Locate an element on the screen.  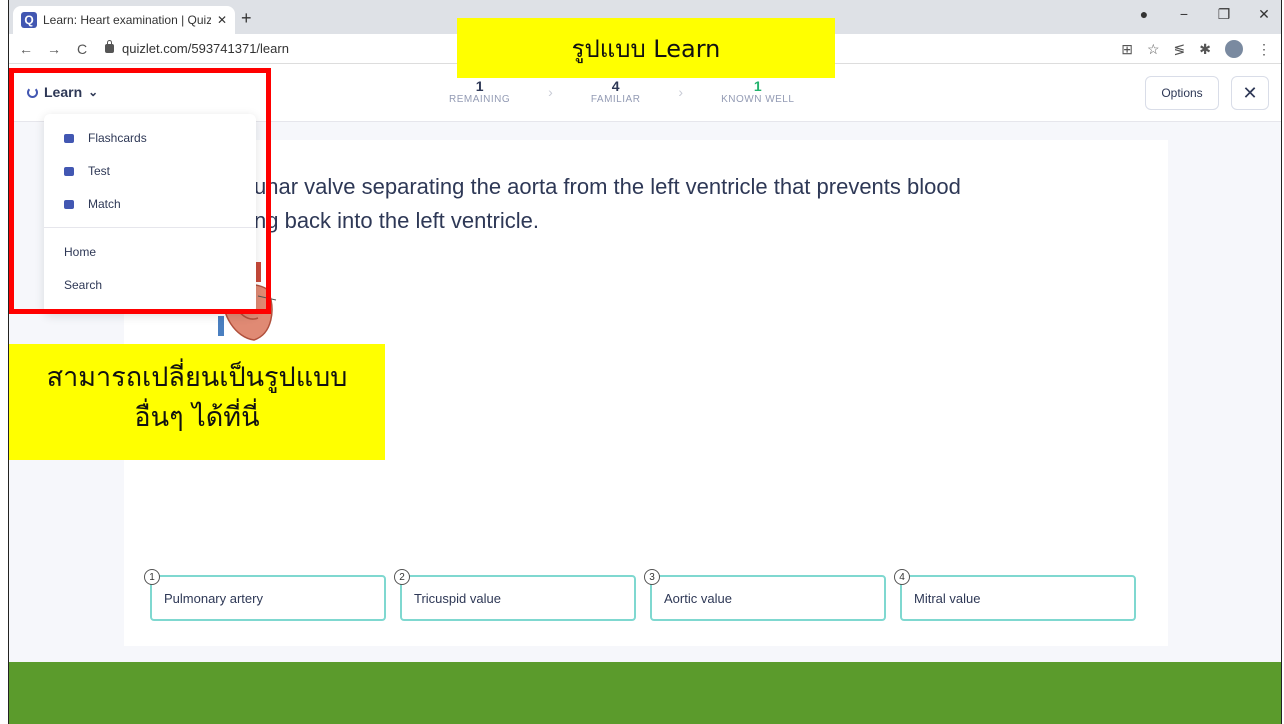
answer-number-badge: 2 is located at coordinates (402, 577).